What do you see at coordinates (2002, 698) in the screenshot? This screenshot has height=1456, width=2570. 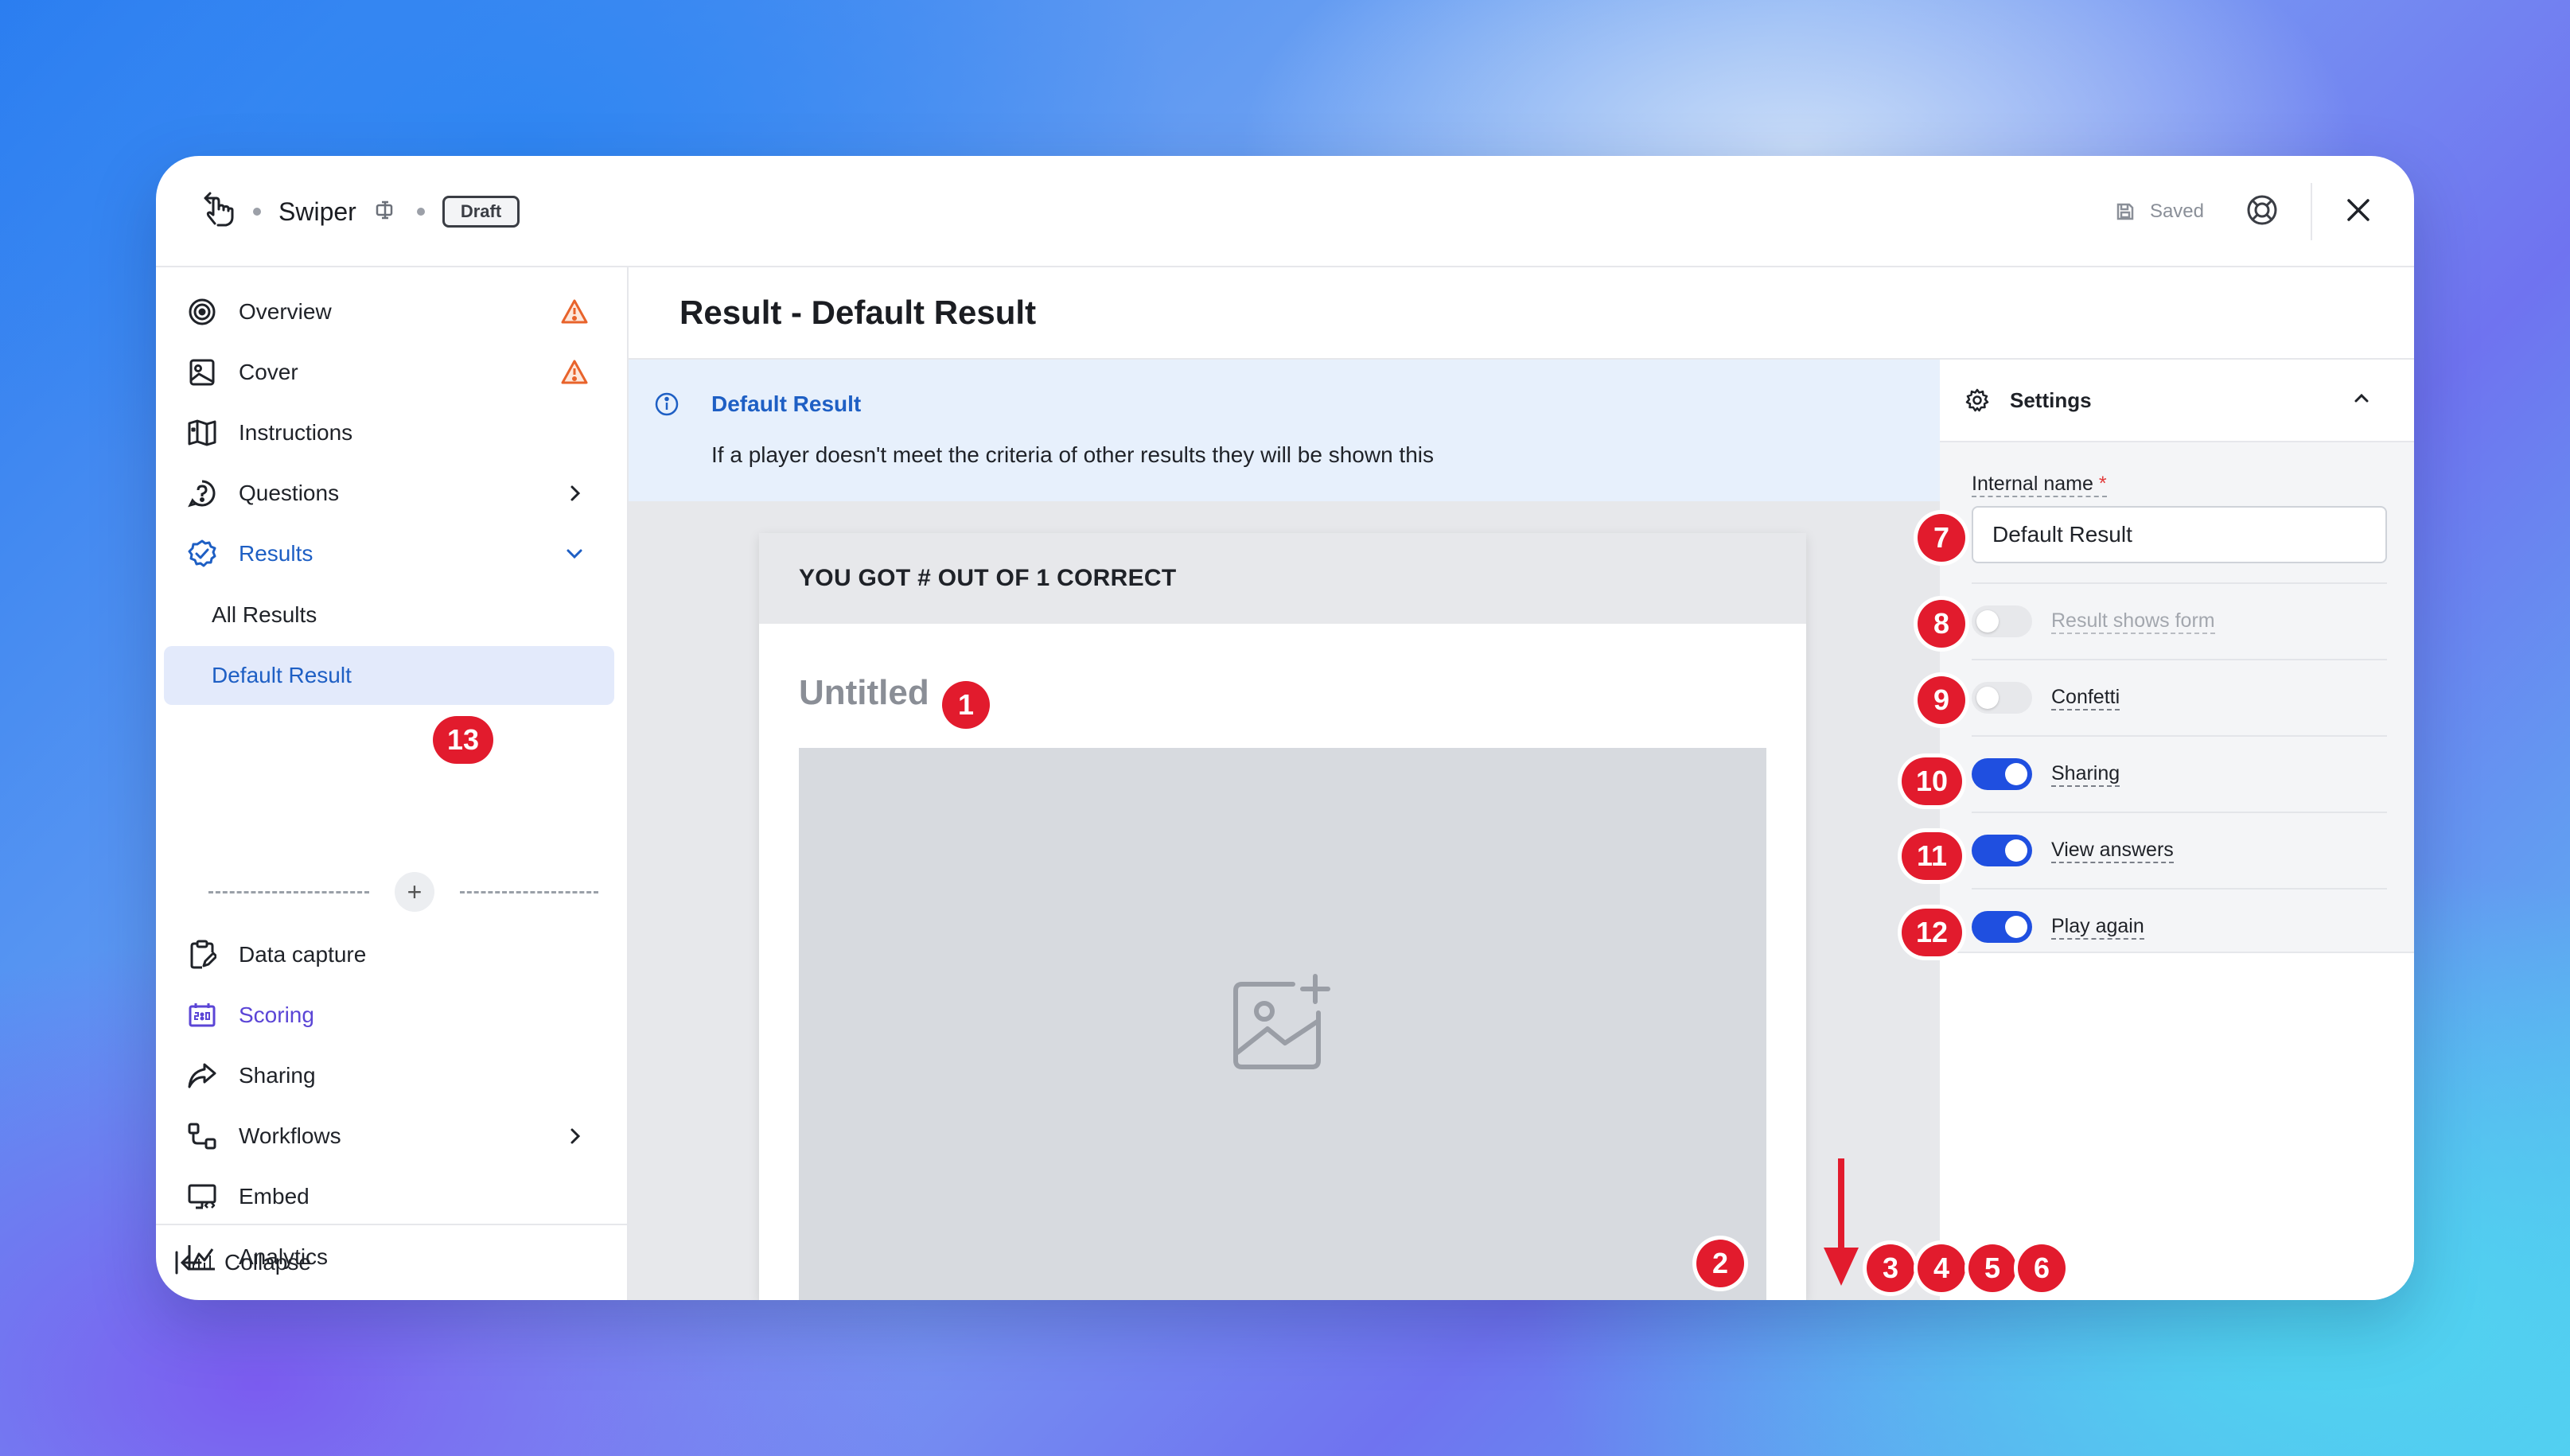 I see `confetti-toggle` at bounding box center [2002, 698].